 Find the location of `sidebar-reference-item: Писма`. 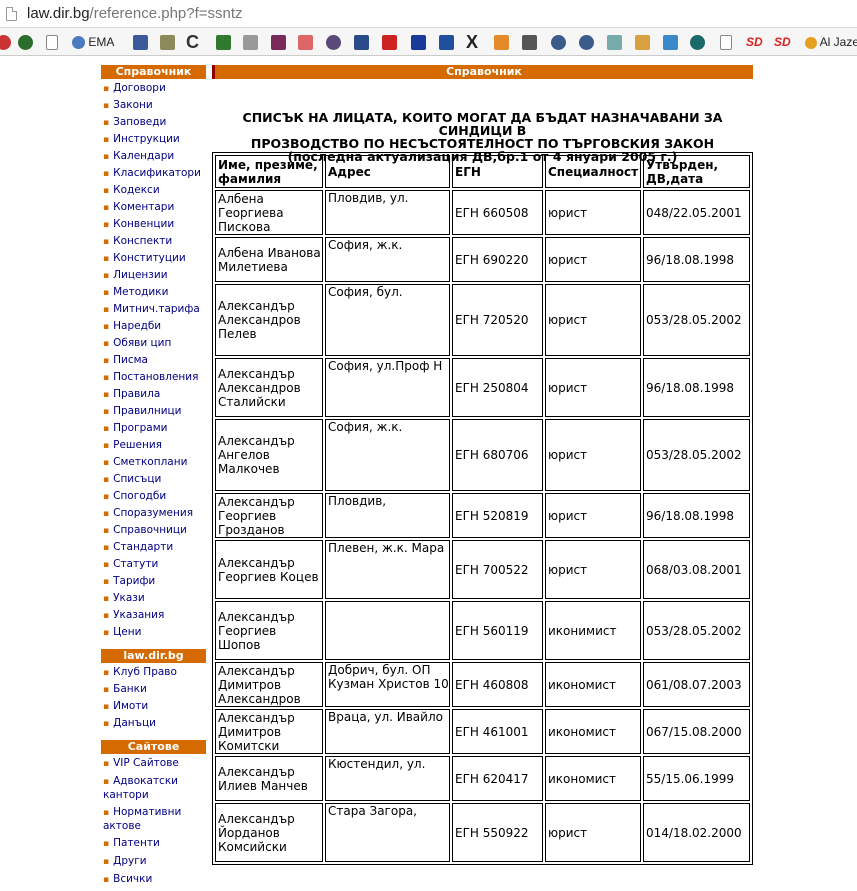

sidebar-reference-item: Писма is located at coordinates (155, 360).